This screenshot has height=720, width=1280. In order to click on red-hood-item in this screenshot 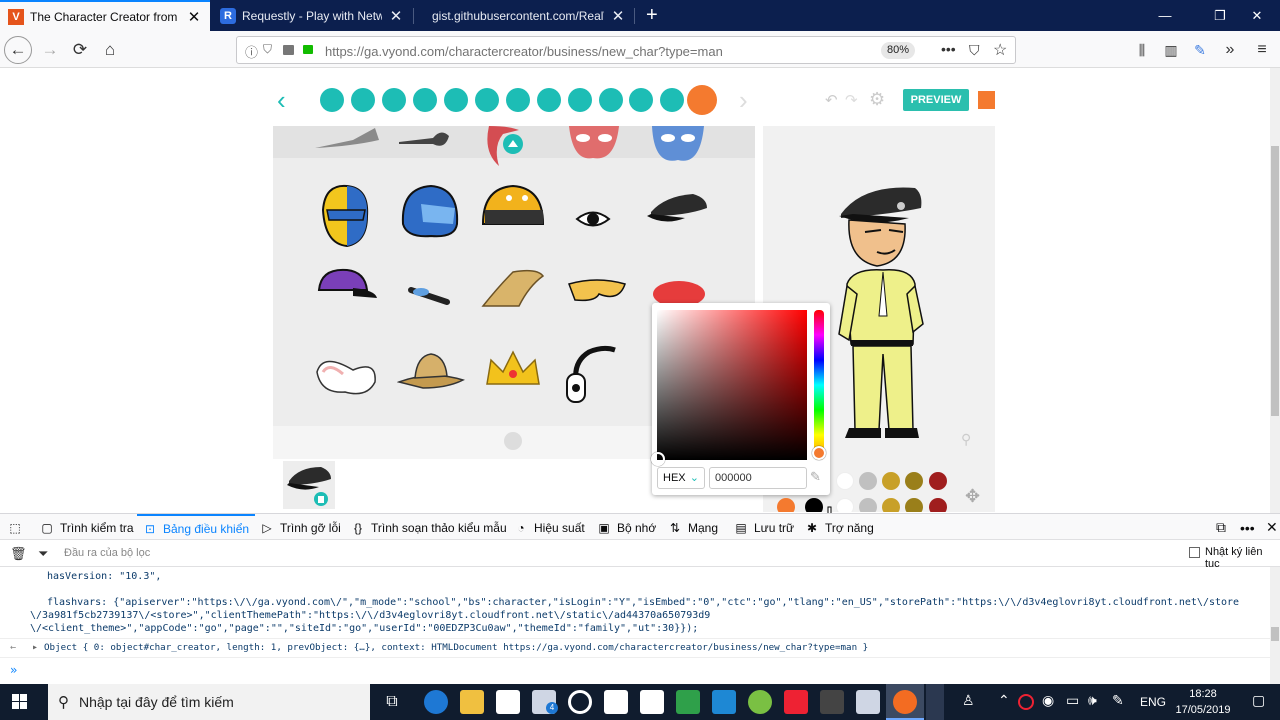, I will do `click(509, 147)`.